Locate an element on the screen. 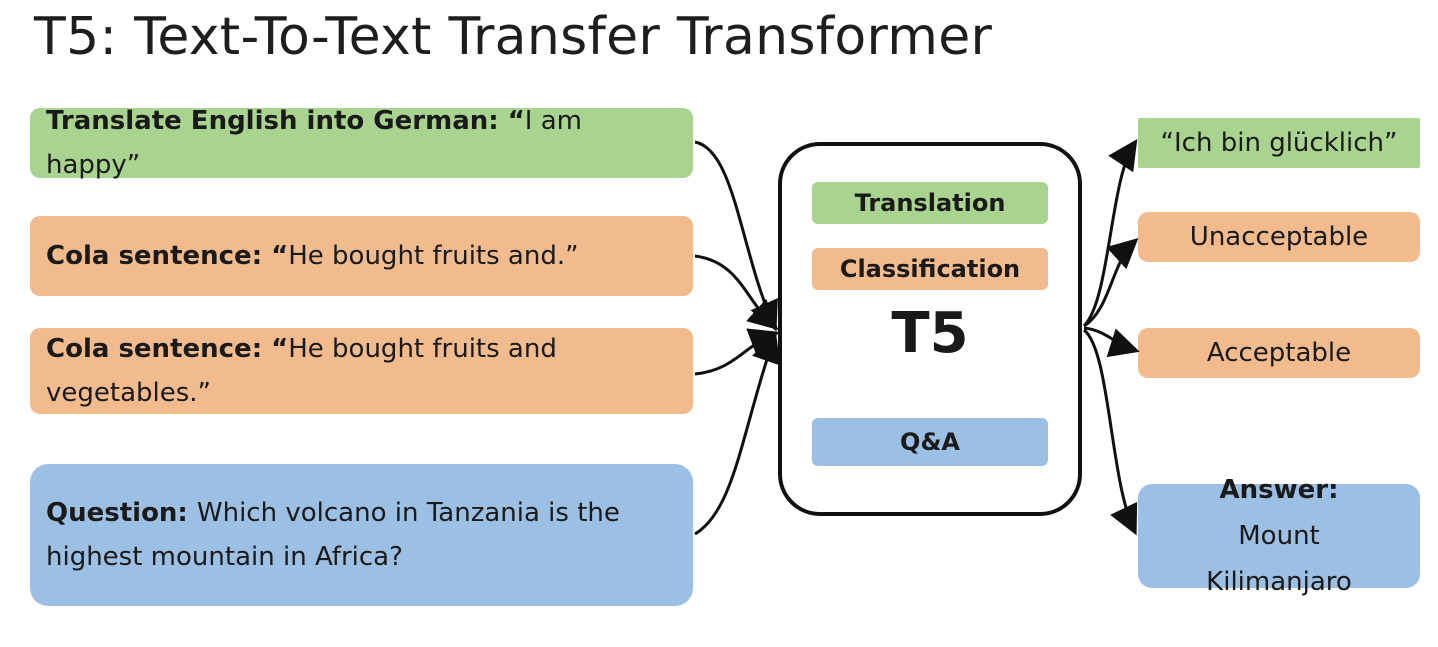 The height and width of the screenshot is (647, 1438). arrow-input-translate is located at coordinates (736, 236).